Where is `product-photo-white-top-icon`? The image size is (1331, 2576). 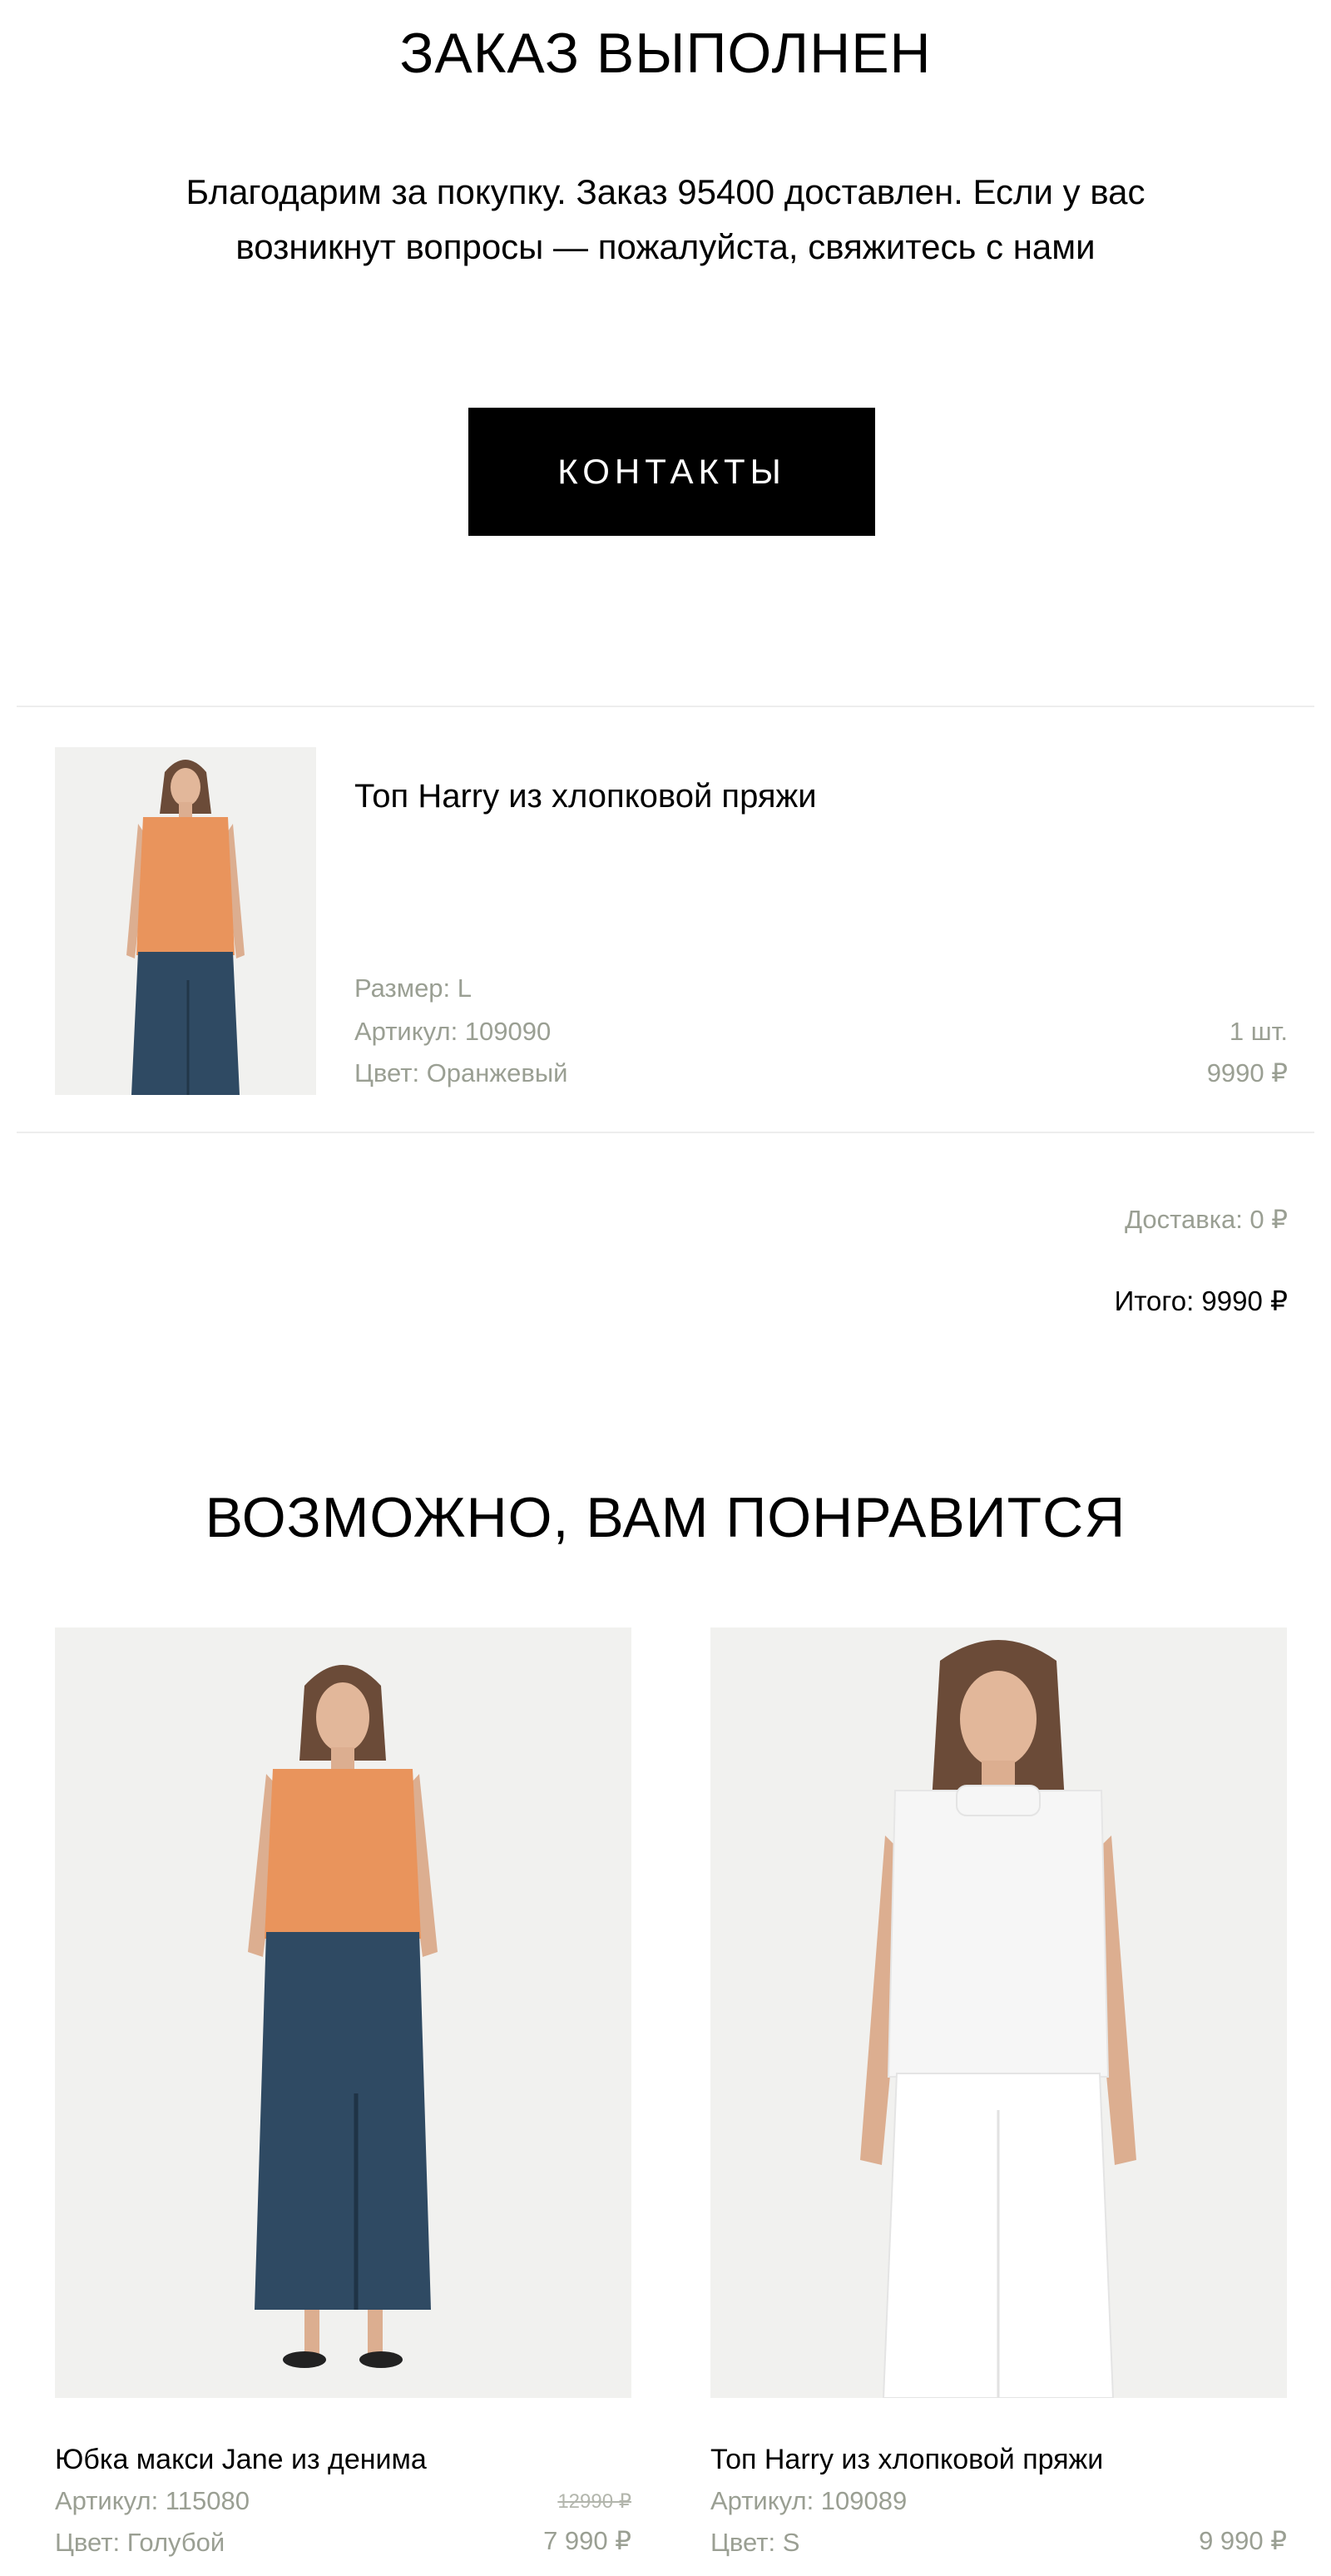 product-photo-white-top-icon is located at coordinates (998, 2012).